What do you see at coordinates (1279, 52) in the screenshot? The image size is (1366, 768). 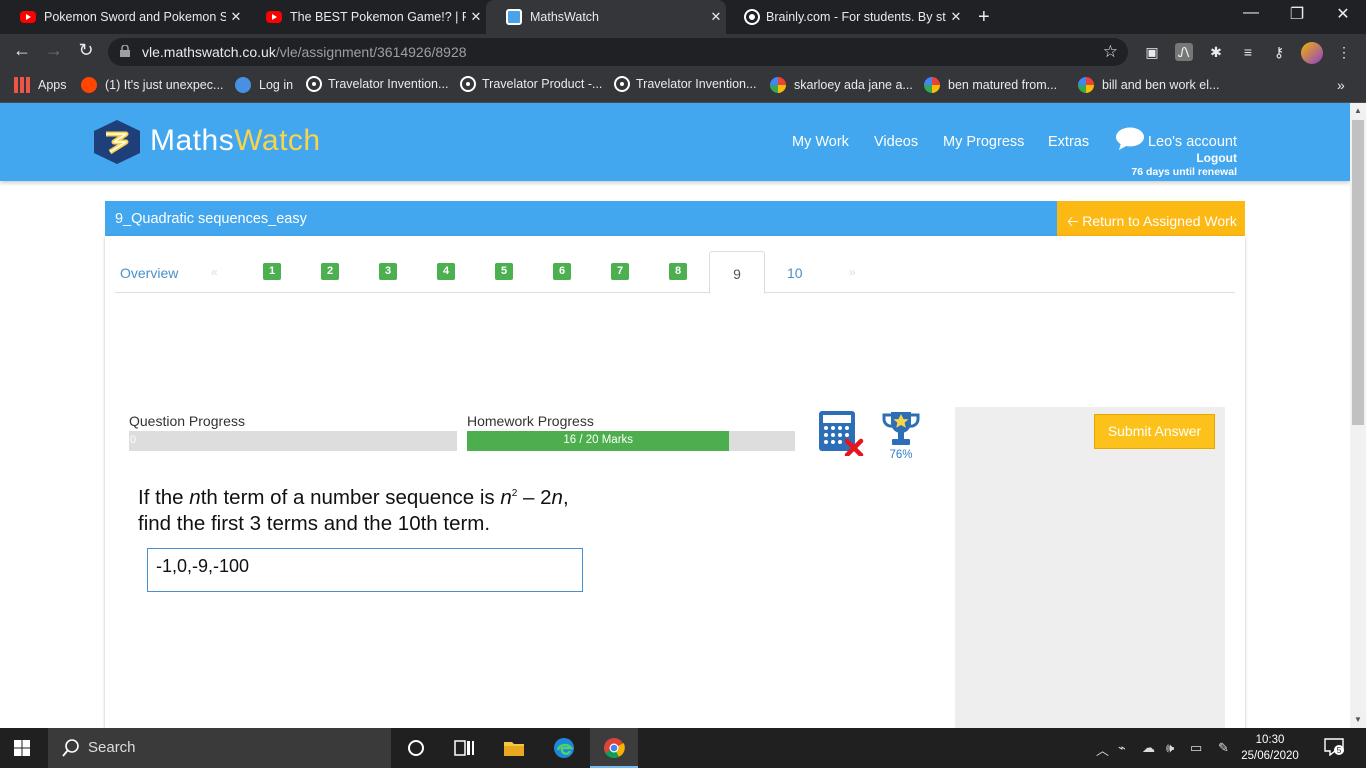 I see `key-icon: ⚷` at bounding box center [1279, 52].